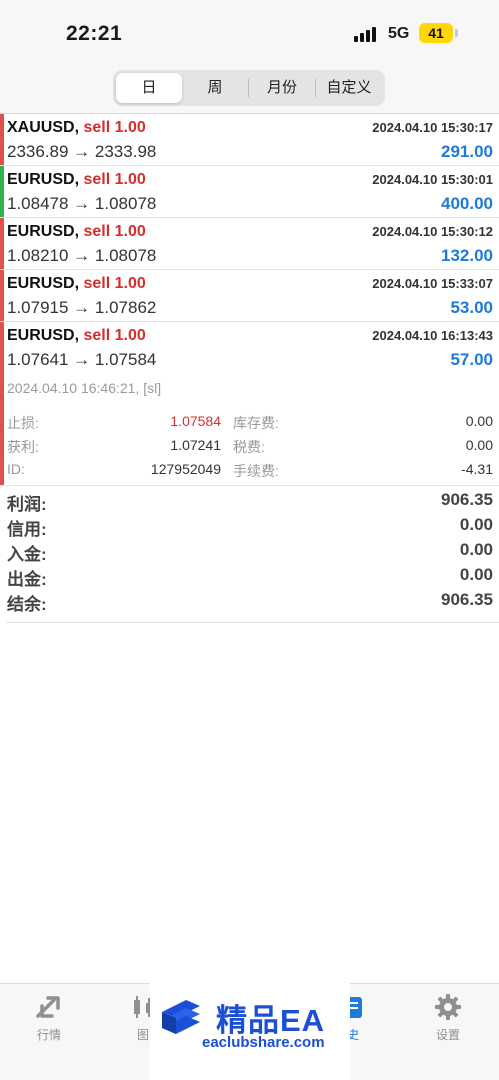 The height and width of the screenshot is (1080, 499). Describe the element at coordinates (432, 283) in the screenshot. I see `trade-time: 2024.04.10 15:33:07` at that location.